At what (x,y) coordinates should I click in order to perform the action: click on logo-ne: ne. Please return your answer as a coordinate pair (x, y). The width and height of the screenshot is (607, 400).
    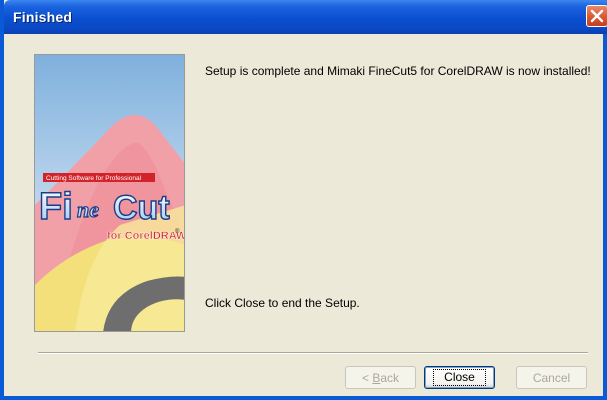
    Looking at the image, I should click on (88, 209).